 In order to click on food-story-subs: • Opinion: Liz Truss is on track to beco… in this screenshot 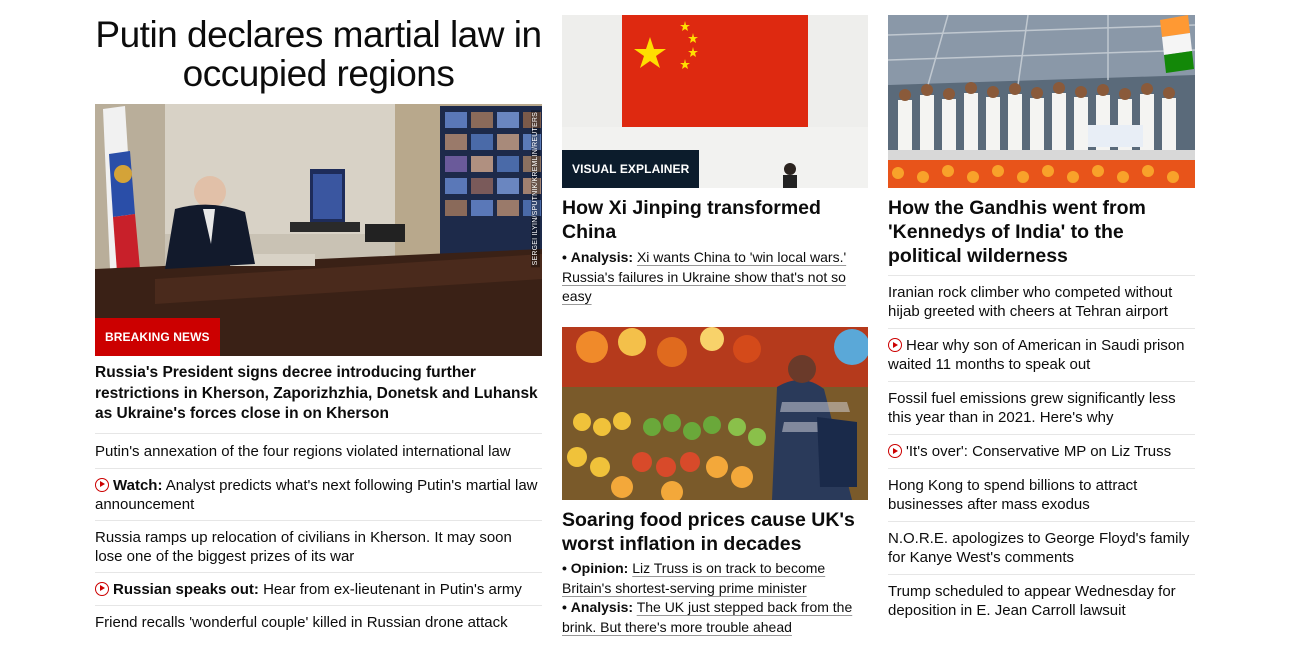, I will do `click(715, 598)`.